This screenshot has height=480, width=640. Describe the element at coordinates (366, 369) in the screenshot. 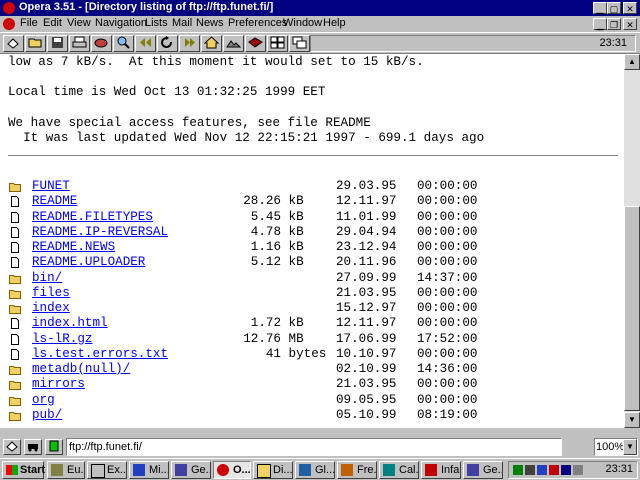

I see `listing-date: 02.10.99` at that location.